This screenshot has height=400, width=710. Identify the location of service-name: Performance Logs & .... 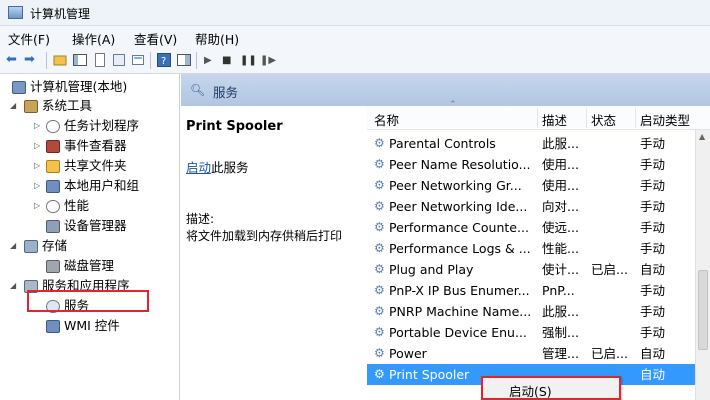
(460, 248).